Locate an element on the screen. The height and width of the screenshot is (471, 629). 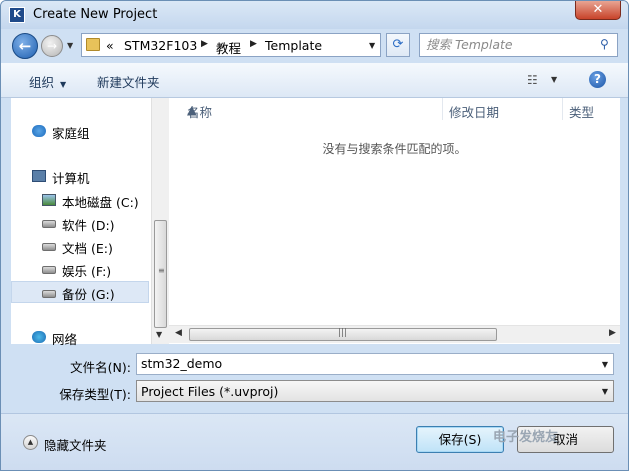
system-drive-icon is located at coordinates (49, 200).